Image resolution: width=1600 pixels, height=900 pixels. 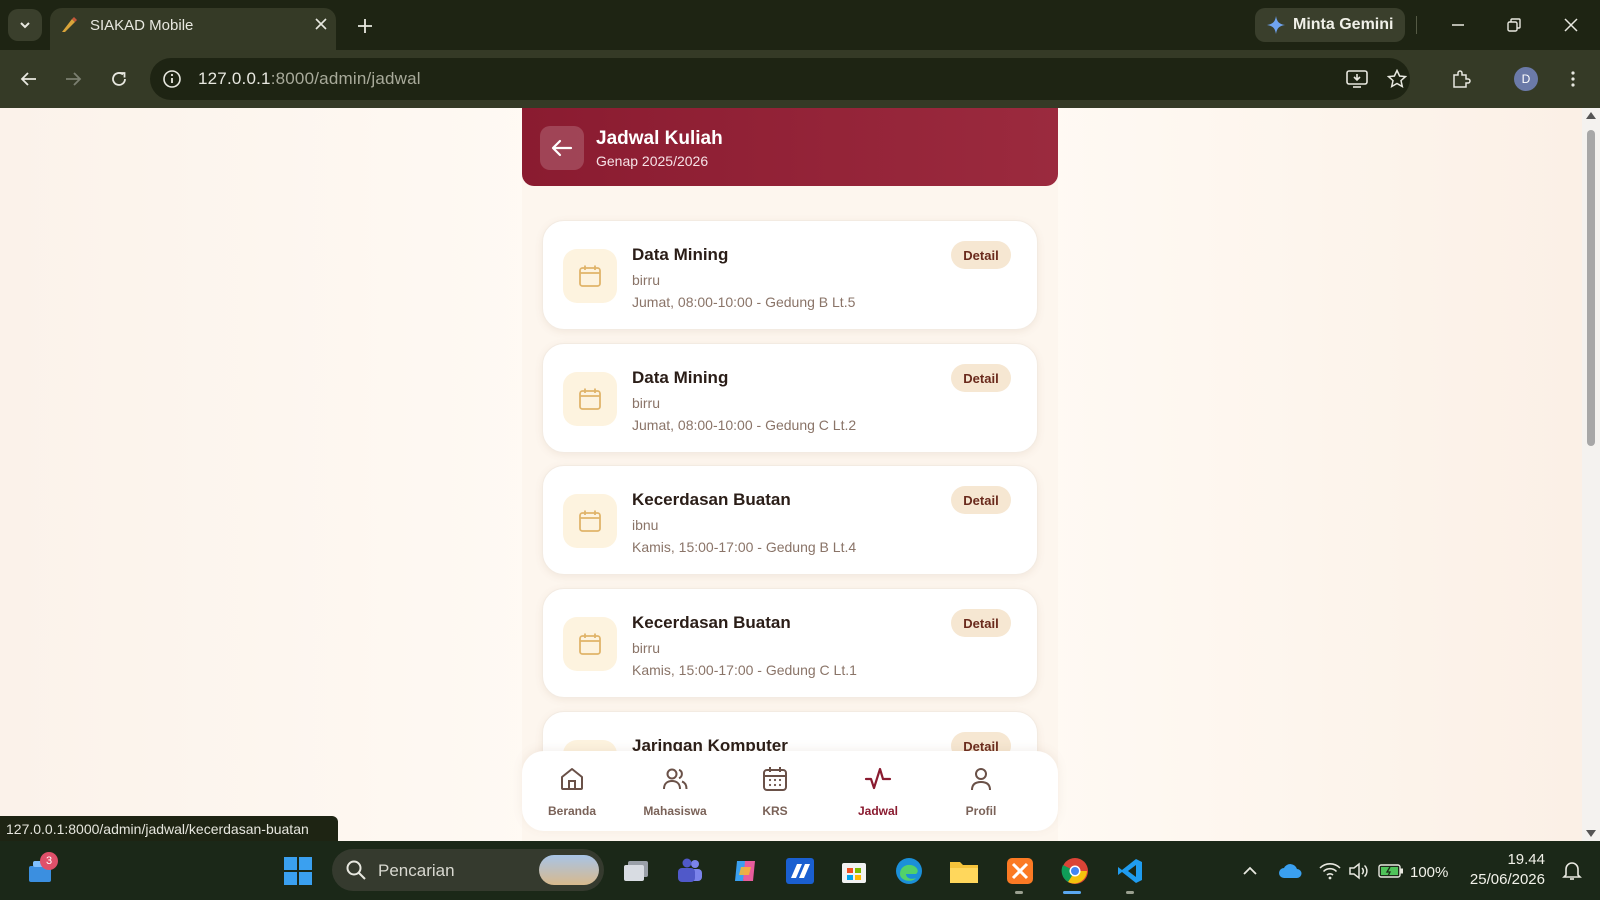 What do you see at coordinates (780, 79) in the screenshot?
I see `address-bar: 127.0.0.1:8000/admin/jadwal` at bounding box center [780, 79].